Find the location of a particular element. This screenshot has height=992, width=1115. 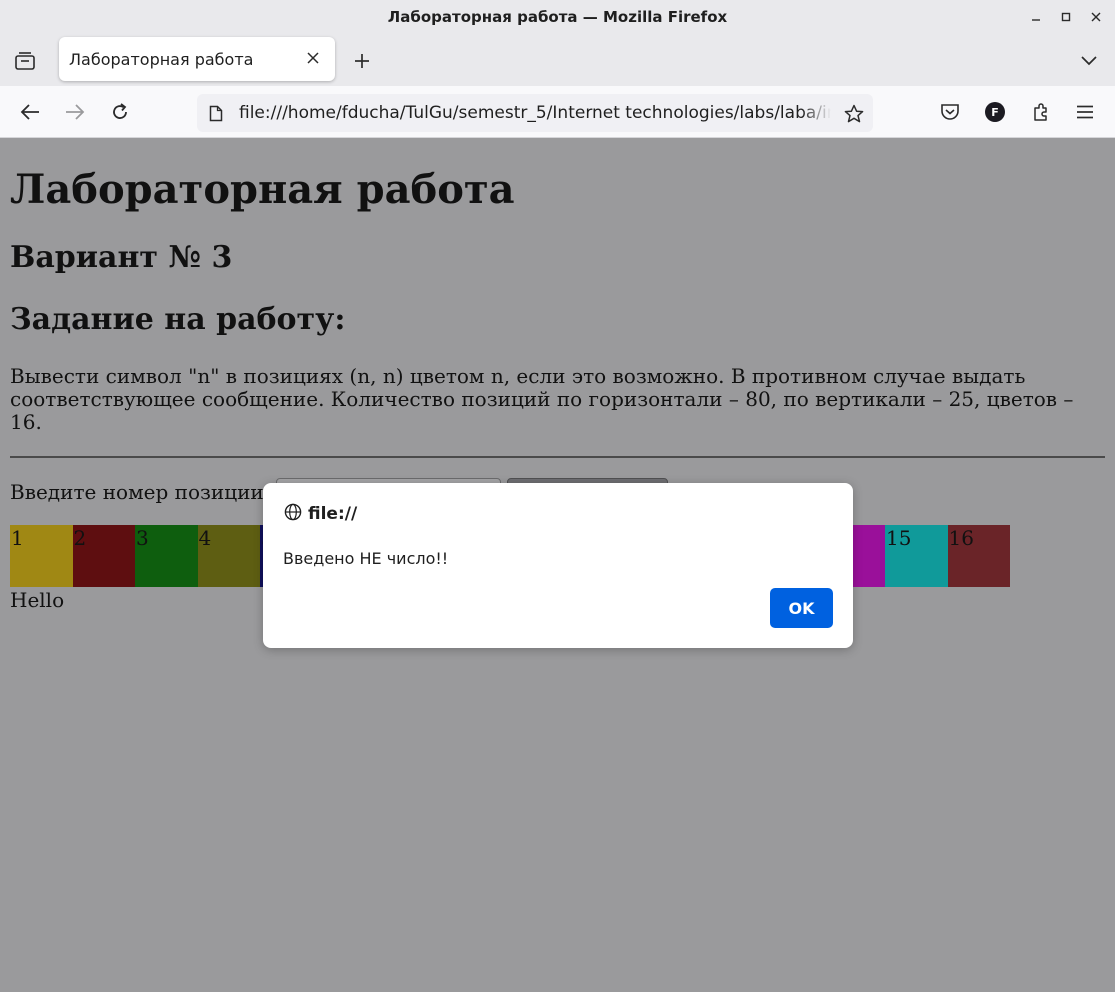

variant-heading: Вариант № 3 is located at coordinates (121, 257).